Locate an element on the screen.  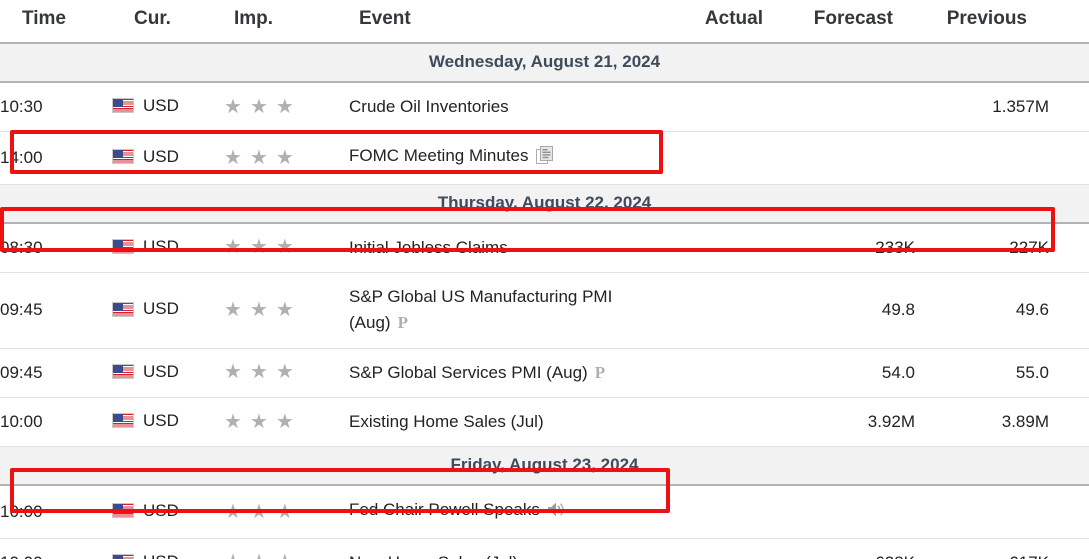
table-row: 10:30 USD ★ ★ ★ Crude Oil Inventories 1.357M is located at coordinates (544, 107).